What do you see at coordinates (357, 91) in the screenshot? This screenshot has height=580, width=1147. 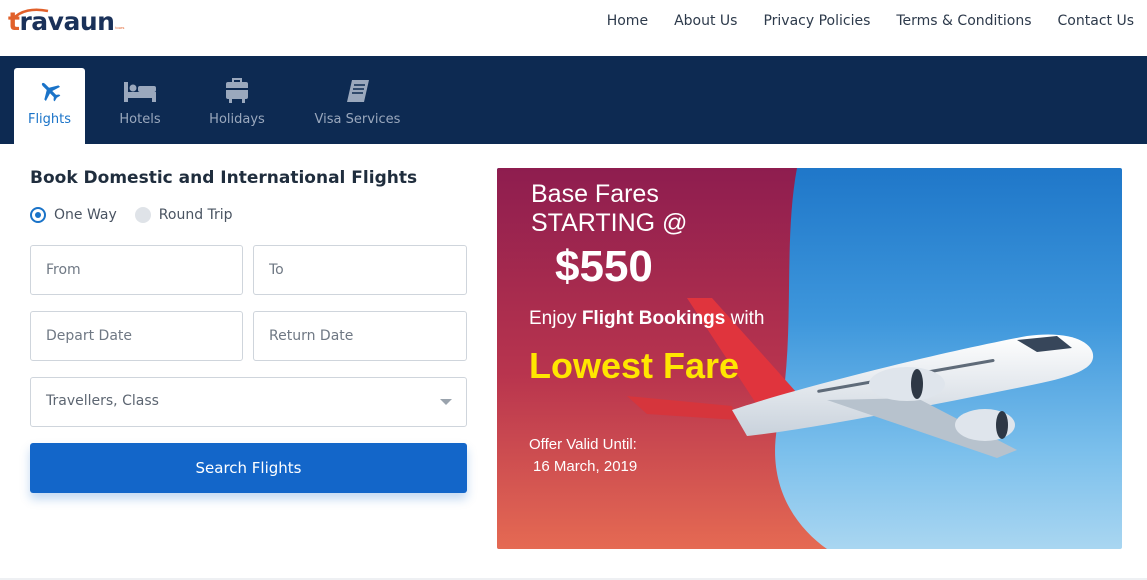 I see `passport-icon` at bounding box center [357, 91].